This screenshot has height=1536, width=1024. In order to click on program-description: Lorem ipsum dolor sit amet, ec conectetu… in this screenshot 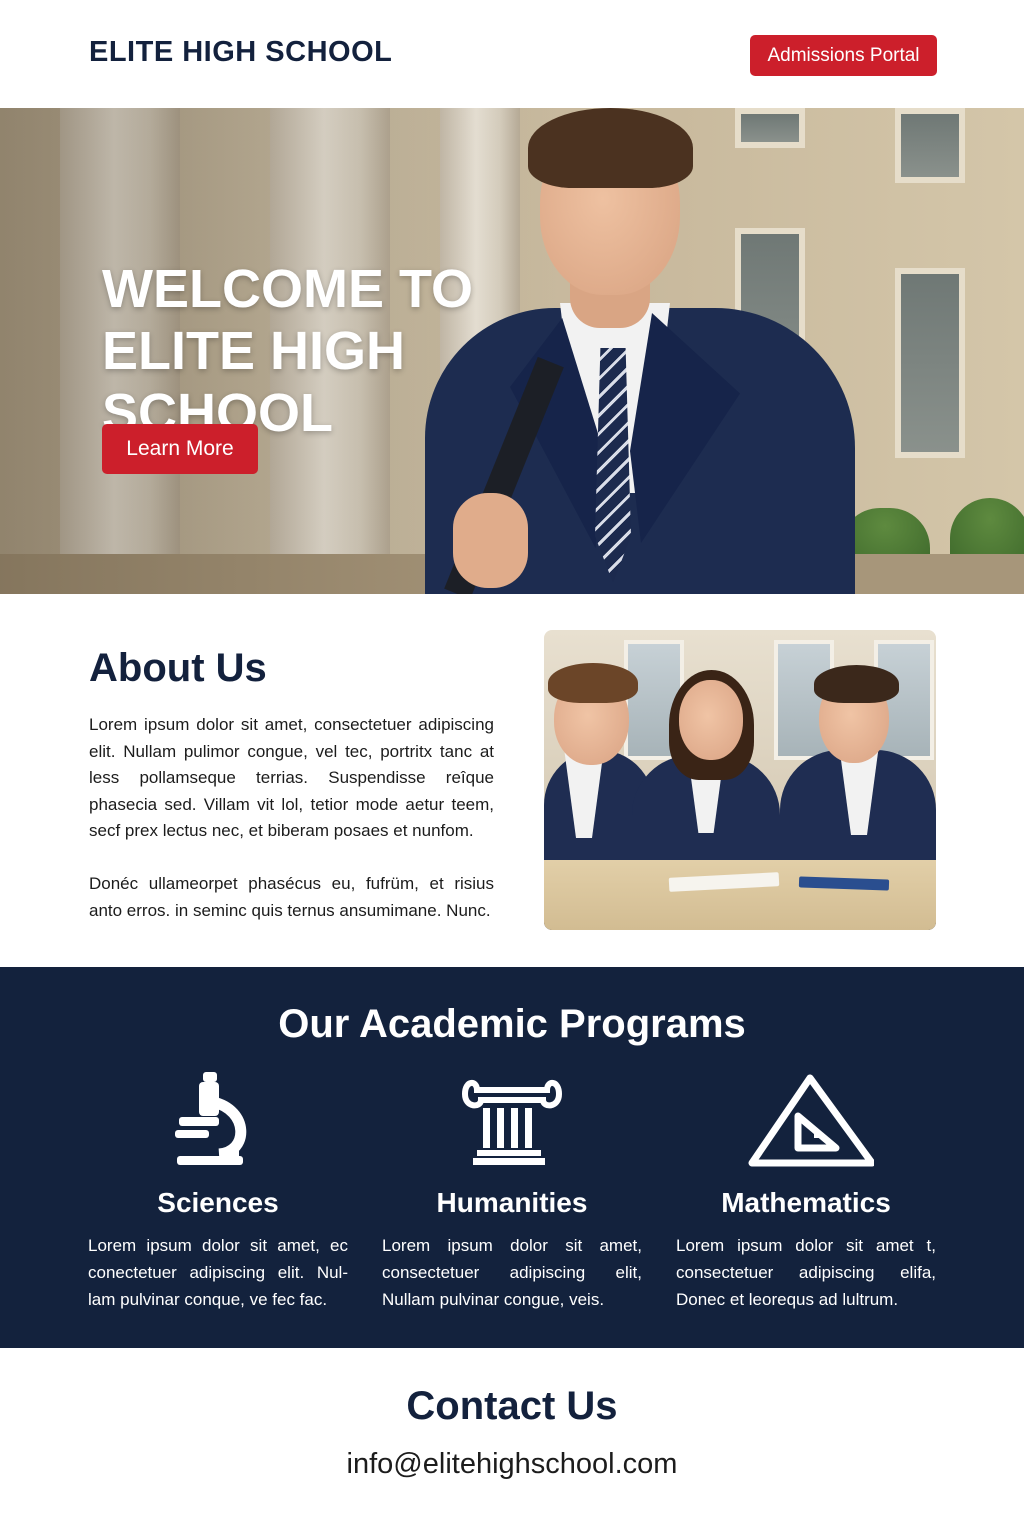, I will do `click(218, 1272)`.